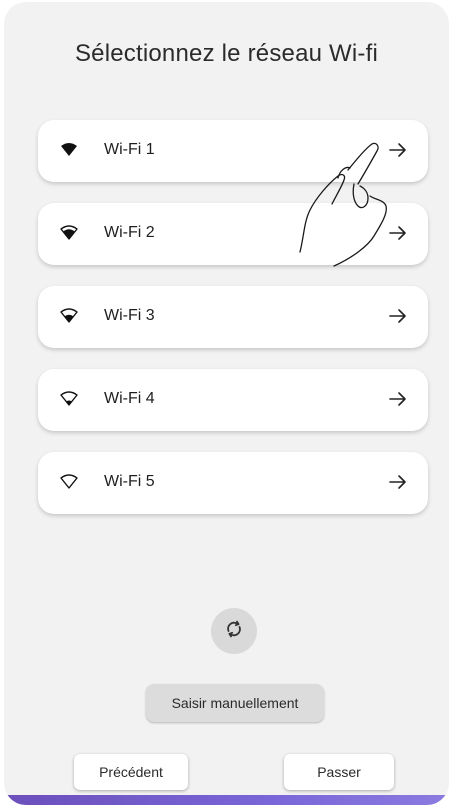 This screenshot has height=807, width=454. What do you see at coordinates (339, 772) in the screenshot?
I see `skip-button: Passer` at bounding box center [339, 772].